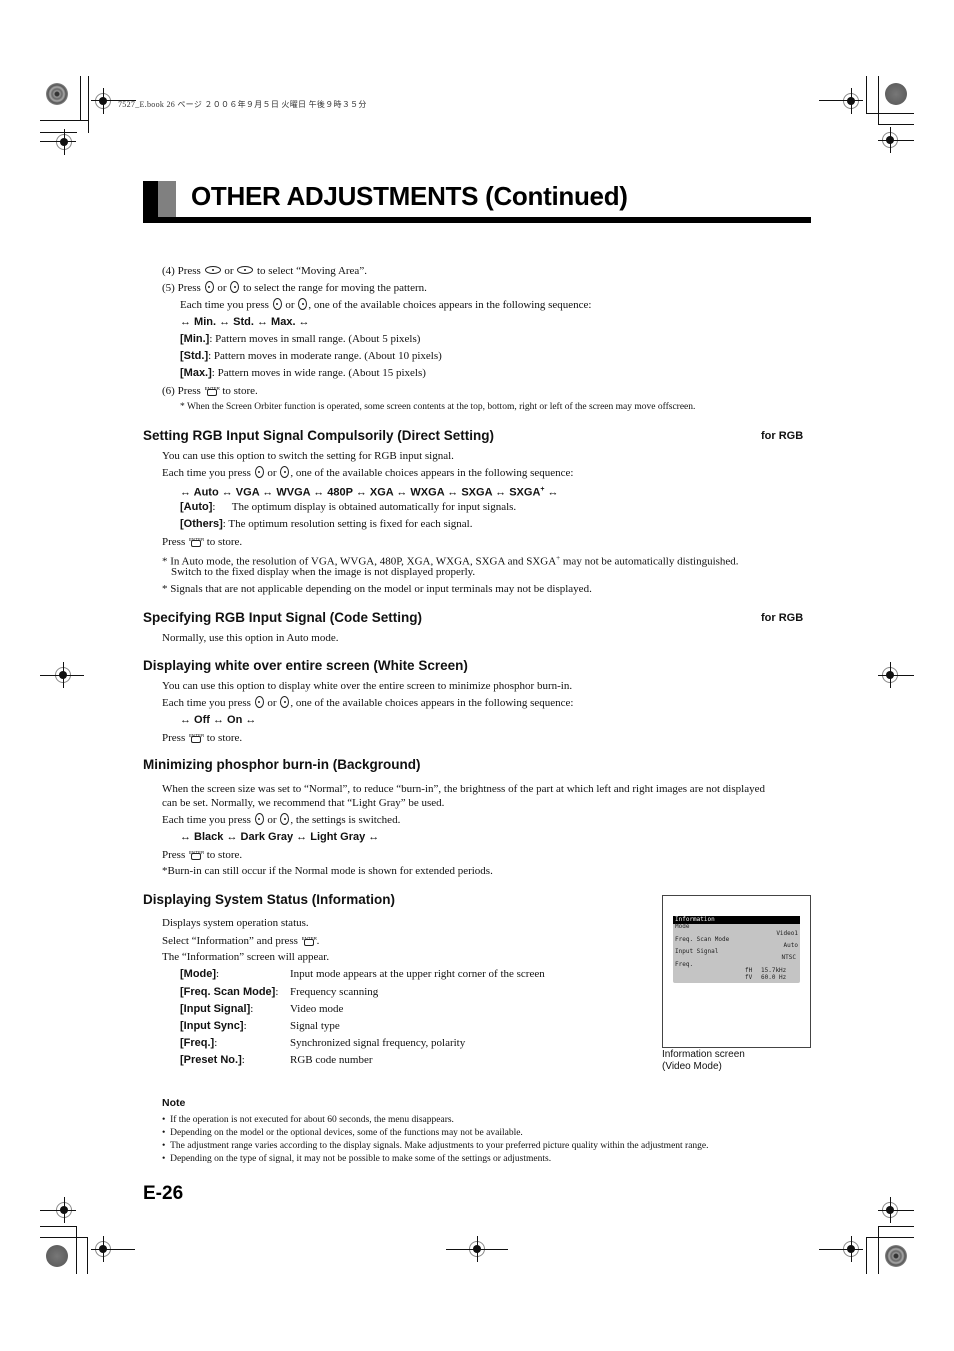  What do you see at coordinates (241, 940) in the screenshot?
I see `information-line-2: Select “Information” and press ENTER.` at bounding box center [241, 940].